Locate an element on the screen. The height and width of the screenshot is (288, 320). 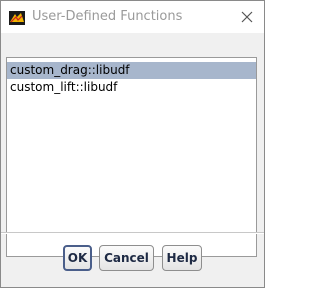
cancel-button: Cancel is located at coordinates (126, 258).